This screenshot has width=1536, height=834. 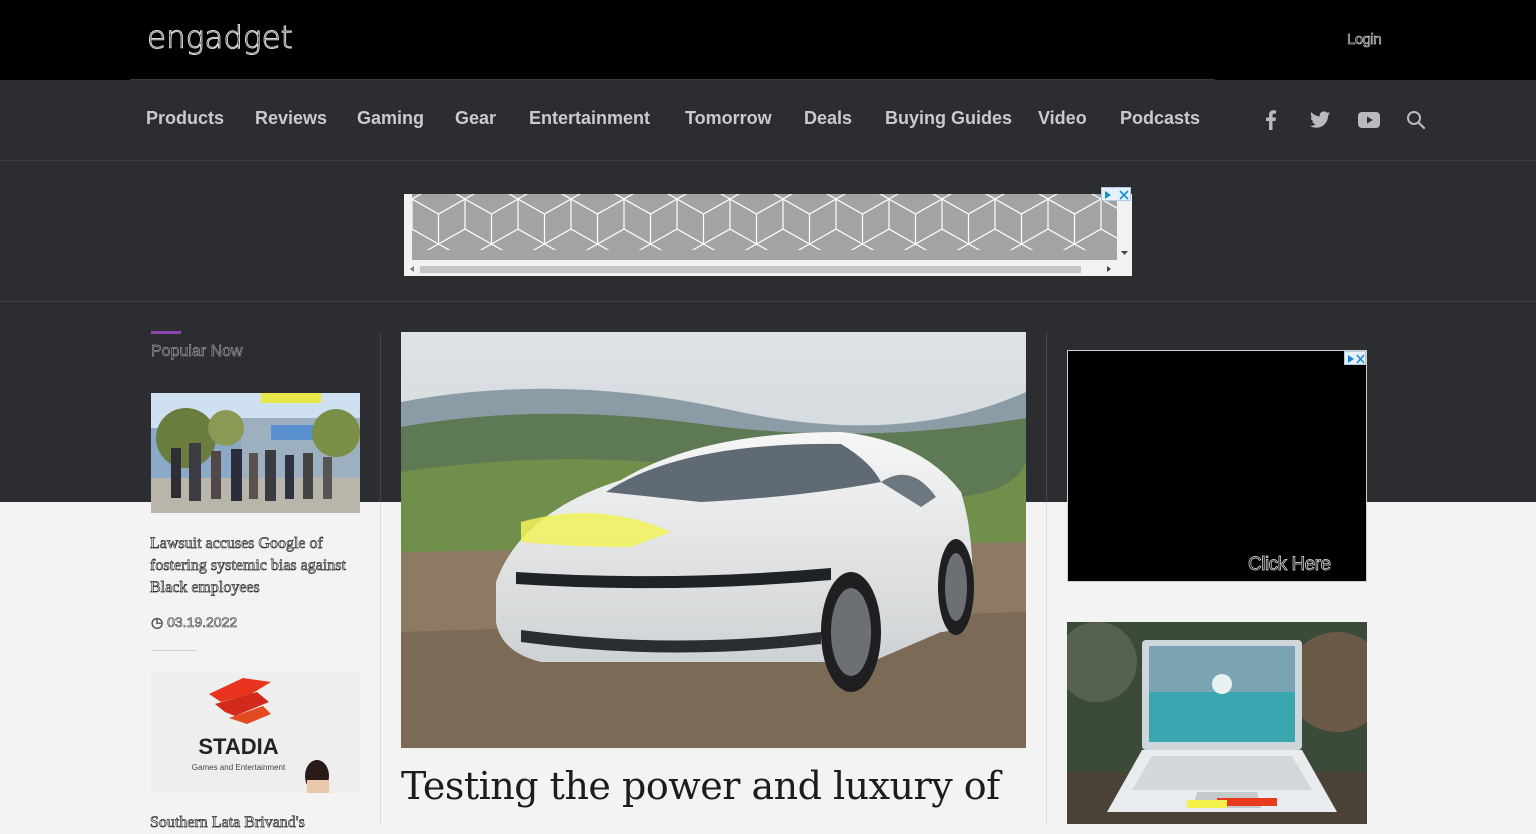 What do you see at coordinates (1116, 194) in the screenshot?
I see `adchoices-icon` at bounding box center [1116, 194].